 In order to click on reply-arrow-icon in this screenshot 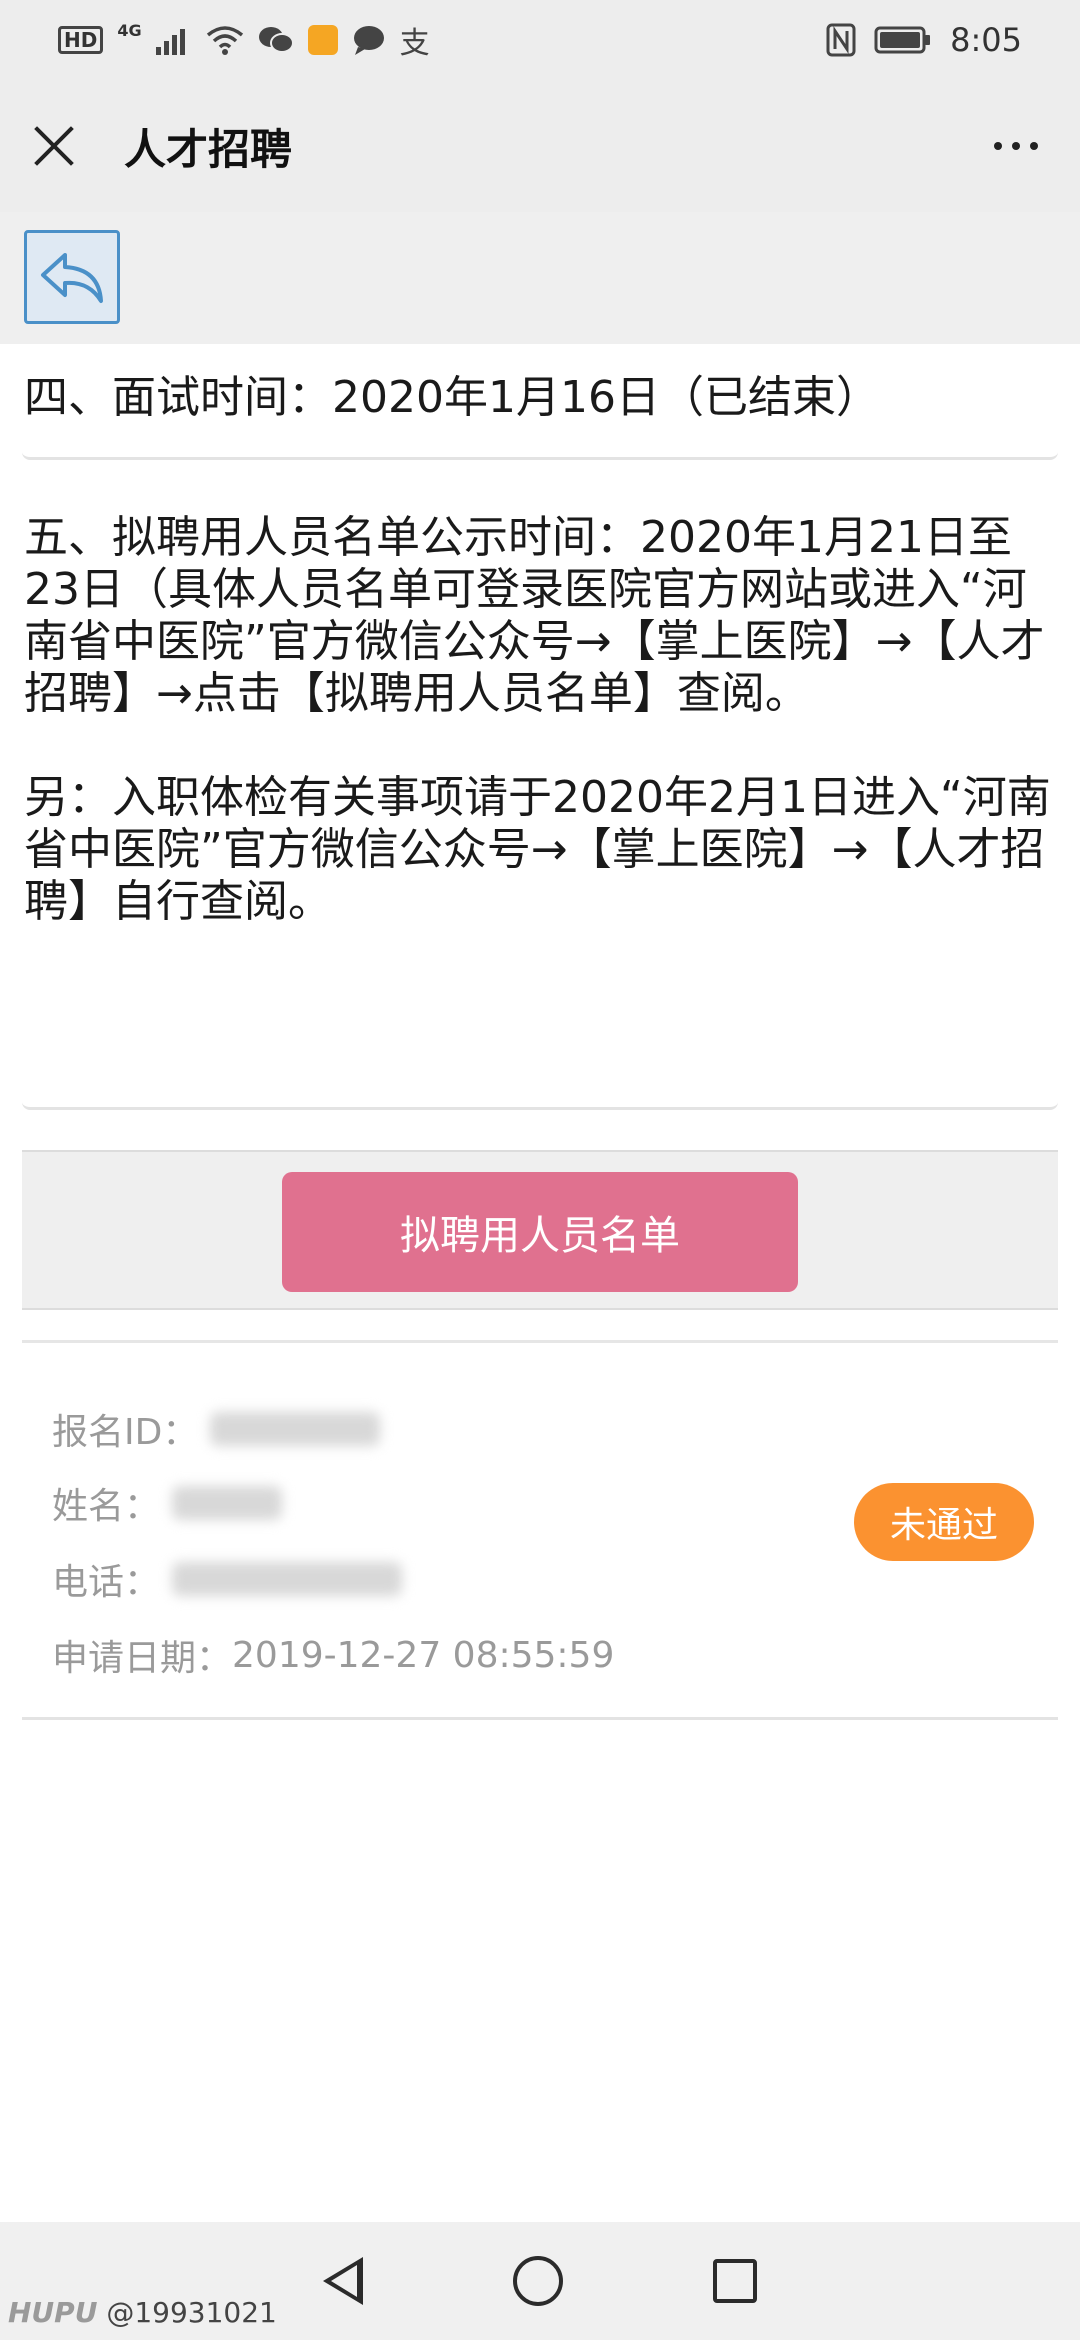, I will do `click(72, 278)`.